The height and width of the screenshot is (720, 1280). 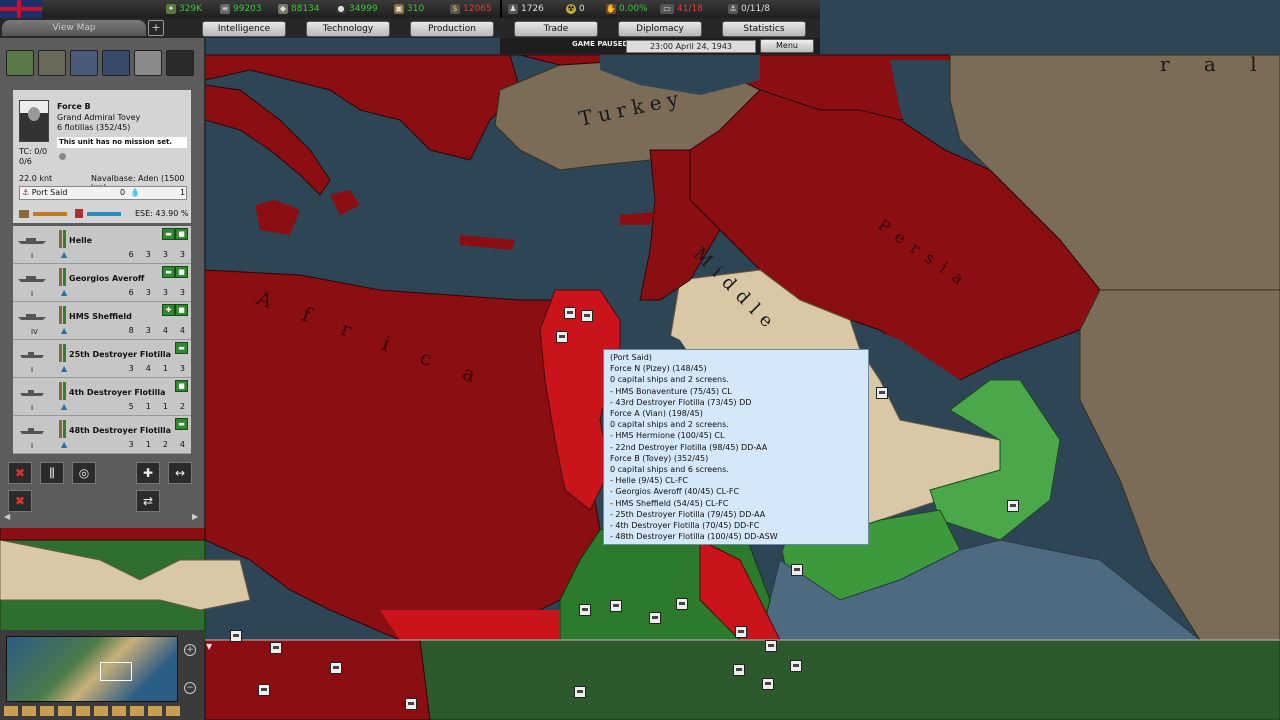 I want to click on zoom-out-icon: −, so click(x=190, y=688).